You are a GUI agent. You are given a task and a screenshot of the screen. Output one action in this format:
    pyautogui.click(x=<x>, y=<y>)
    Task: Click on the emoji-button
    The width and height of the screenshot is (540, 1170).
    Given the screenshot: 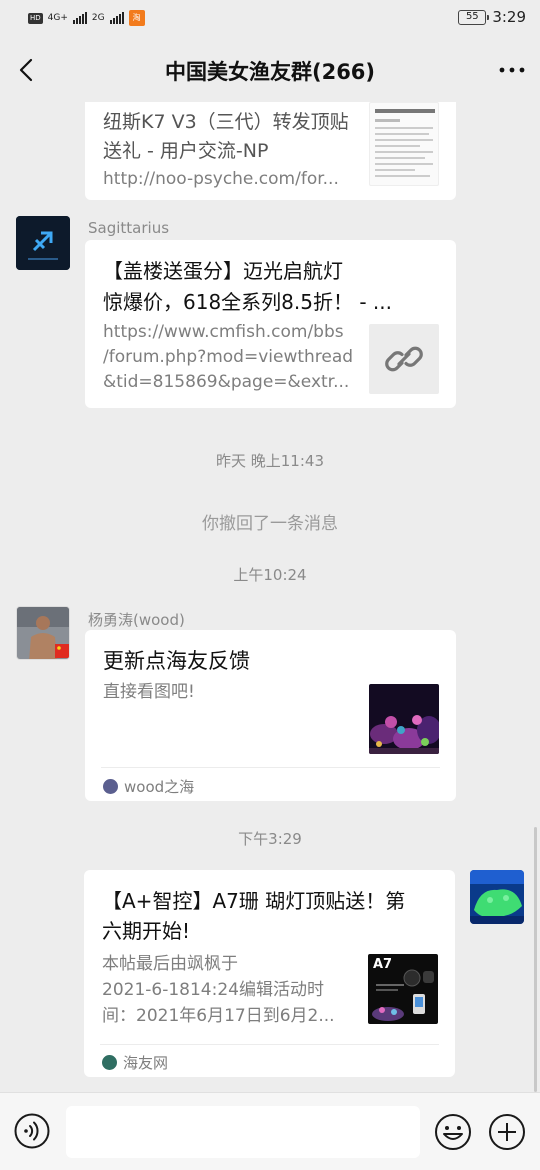 What is the action you would take?
    pyautogui.click(x=453, y=1132)
    